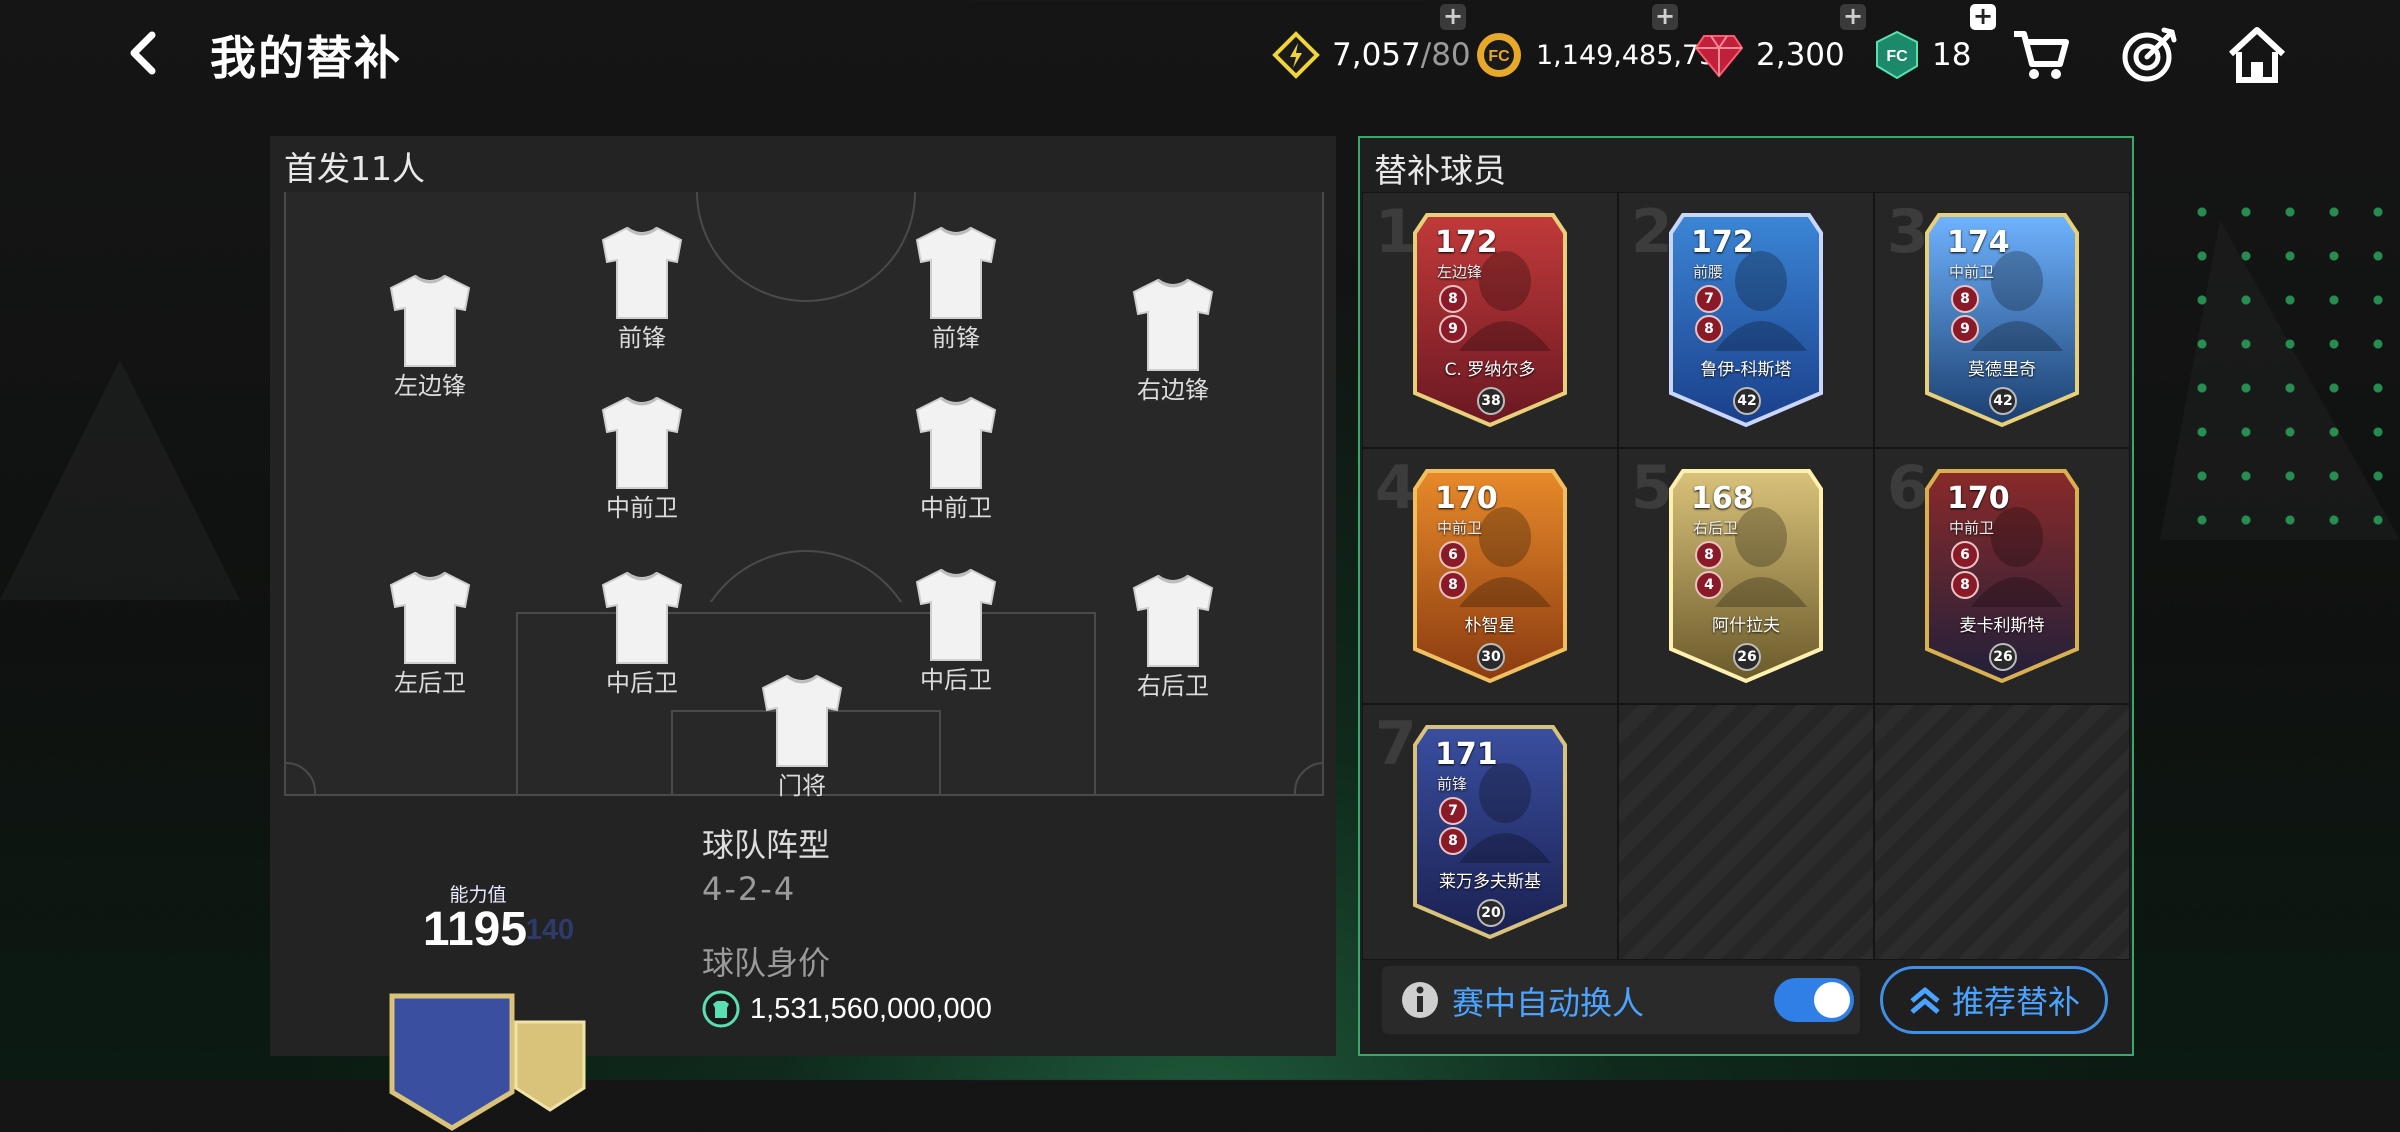  I want to click on lineup-slot: 右边锋, so click(1173, 339).